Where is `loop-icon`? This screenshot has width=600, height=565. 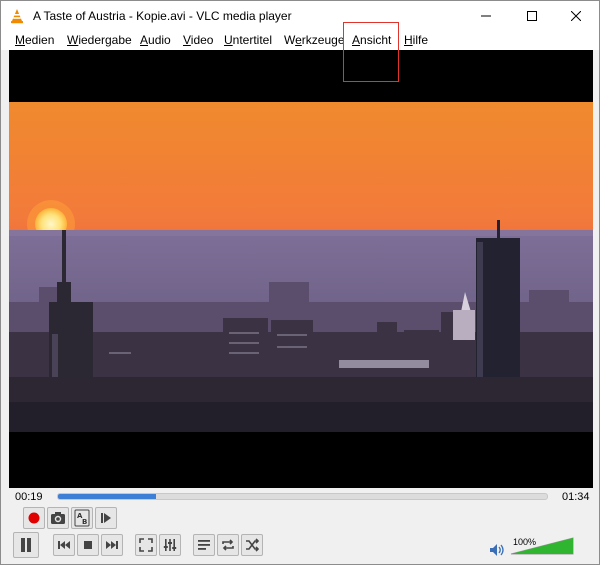 loop-icon is located at coordinates (228, 545).